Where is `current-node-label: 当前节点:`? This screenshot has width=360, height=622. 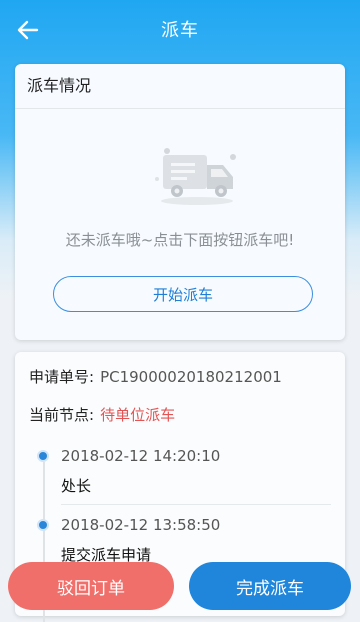 current-node-label: 当前节点: is located at coordinates (62, 415).